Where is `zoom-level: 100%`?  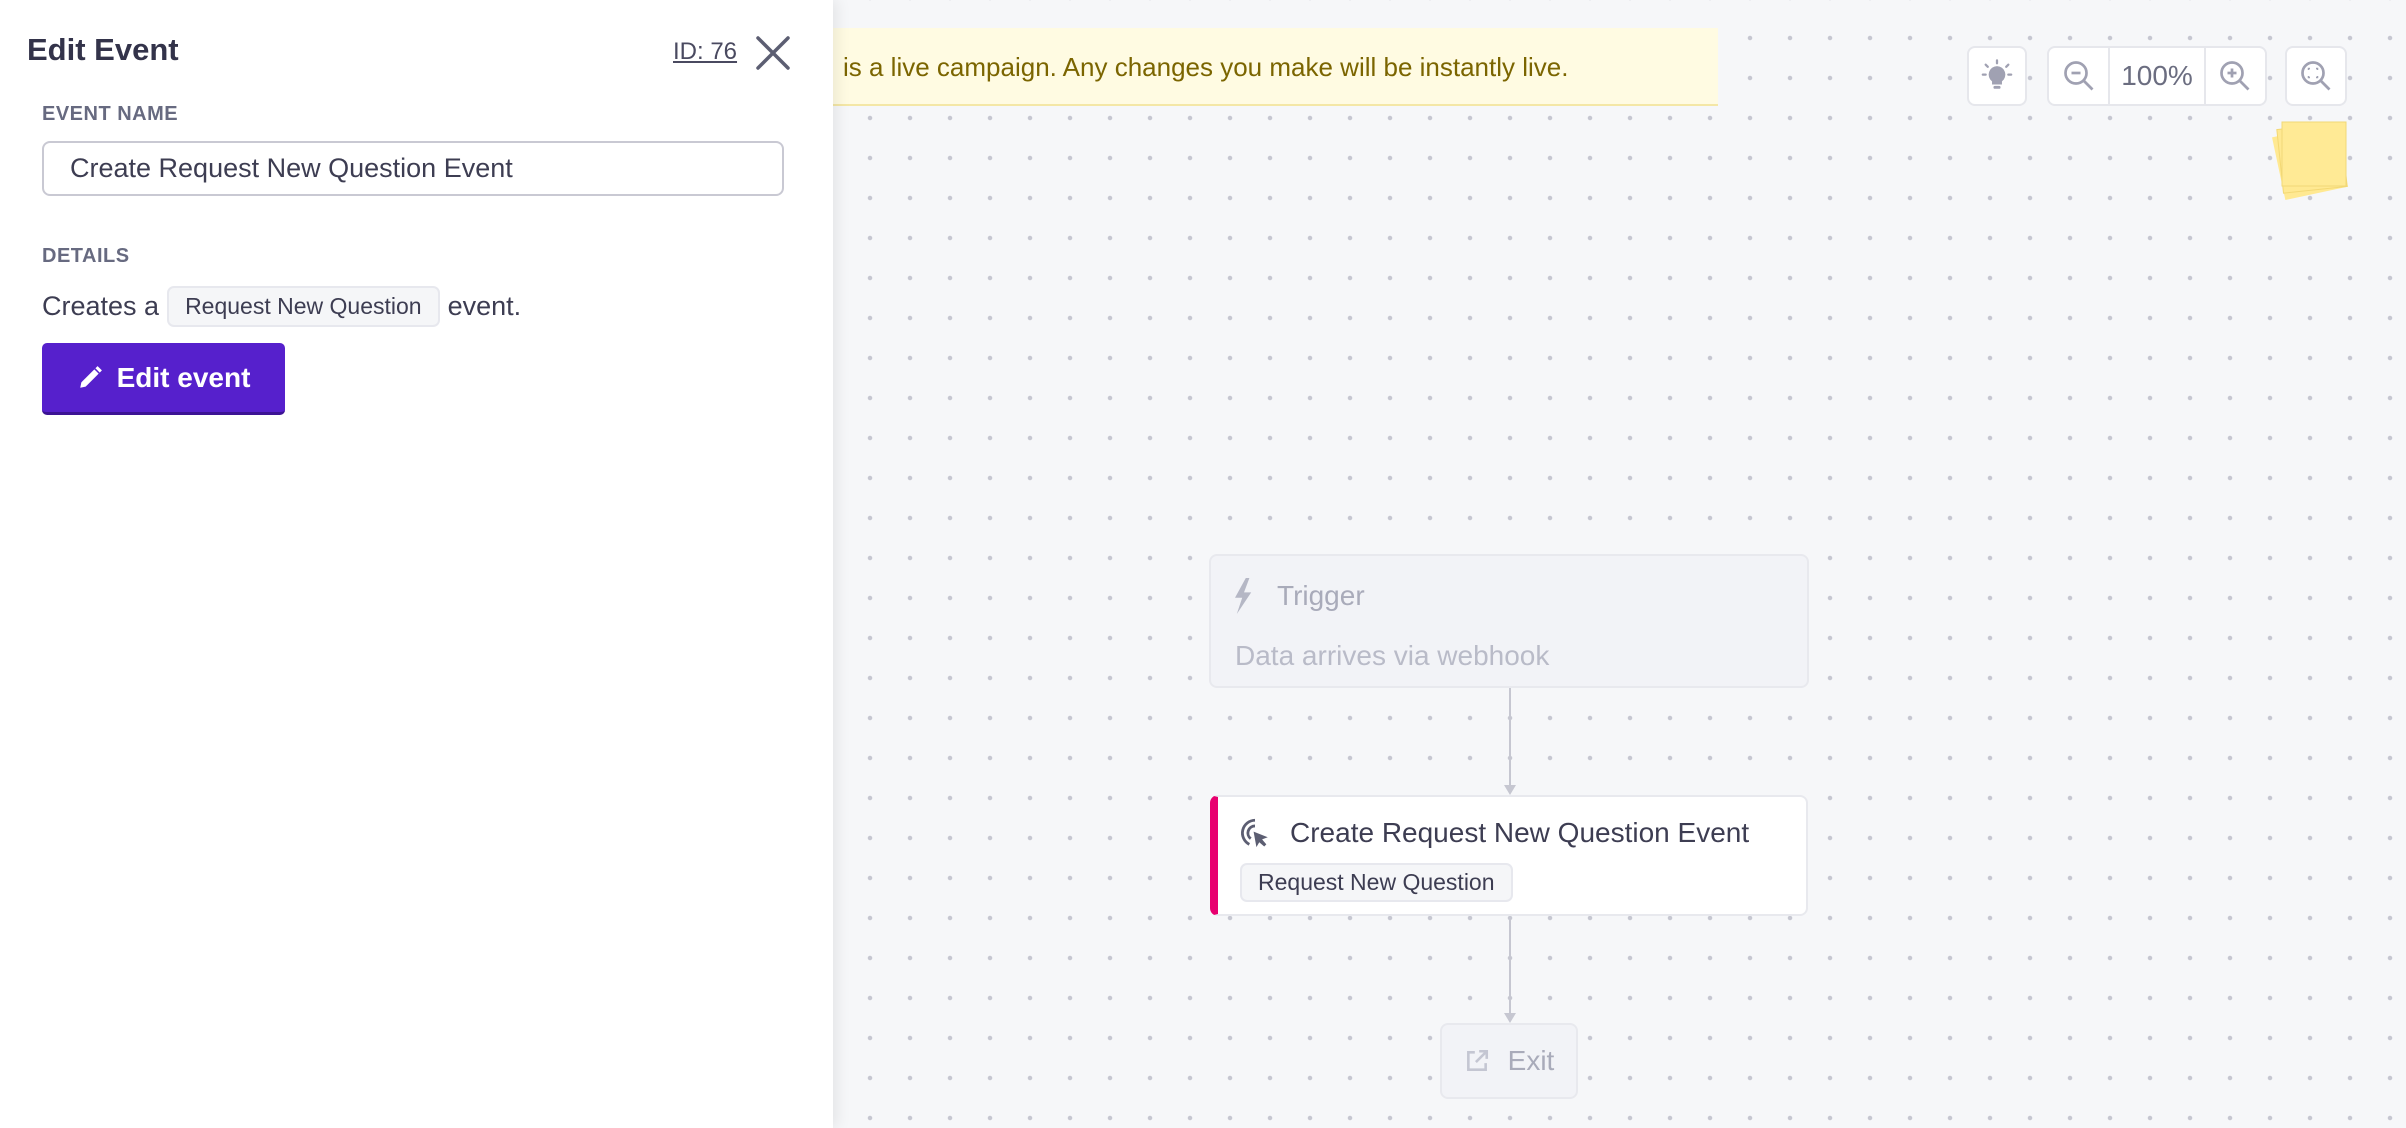
zoom-level: 100% is located at coordinates (2157, 75).